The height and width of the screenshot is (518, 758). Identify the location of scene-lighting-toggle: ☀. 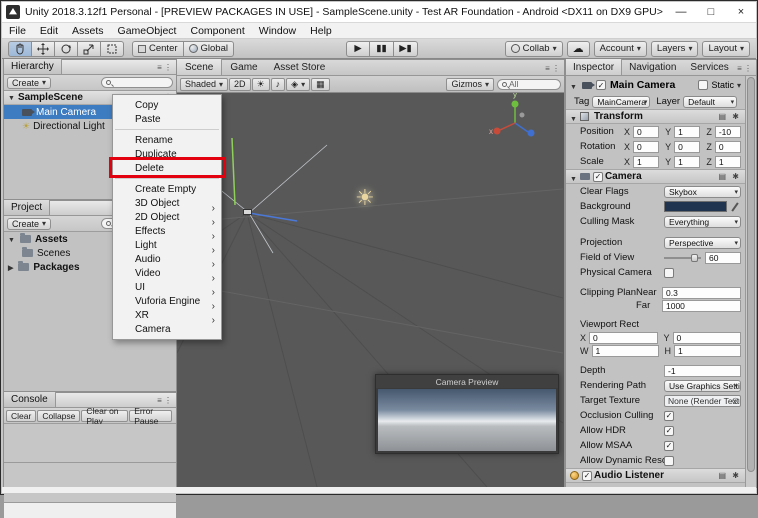
(260, 84).